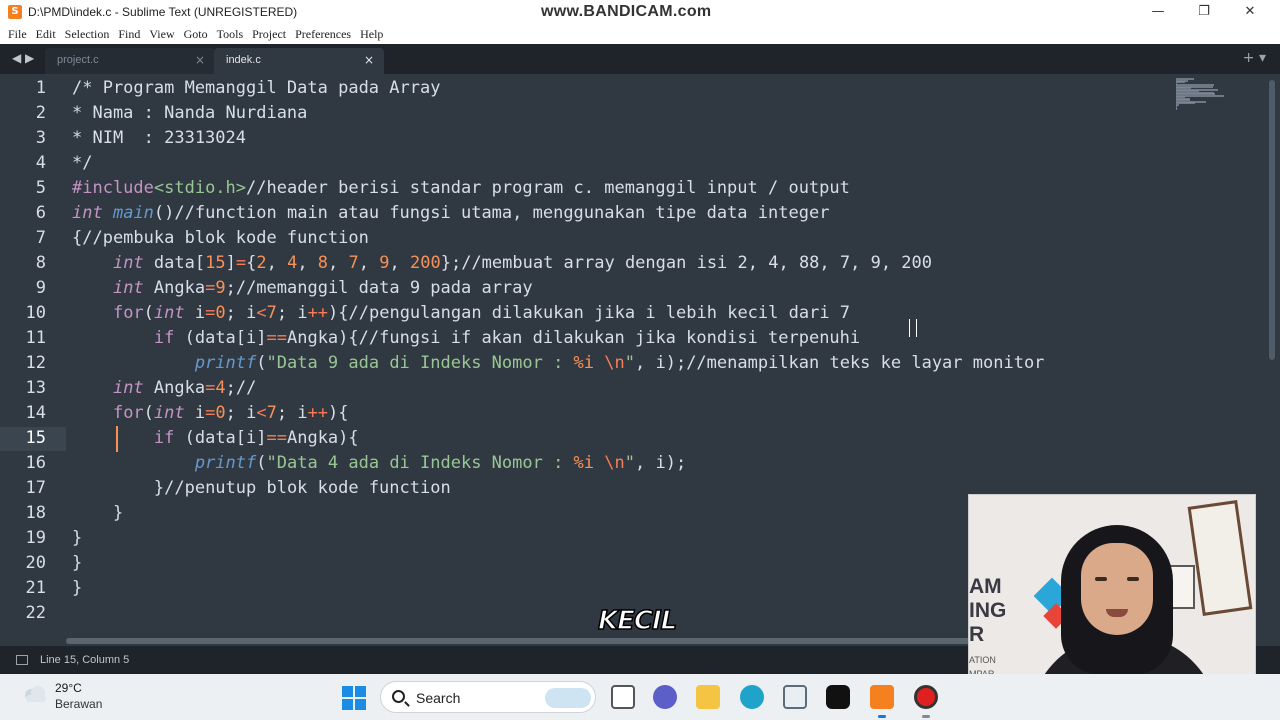 This screenshot has height=720, width=1280. What do you see at coordinates (161, 34) in the screenshot?
I see `menu-view: View` at bounding box center [161, 34].